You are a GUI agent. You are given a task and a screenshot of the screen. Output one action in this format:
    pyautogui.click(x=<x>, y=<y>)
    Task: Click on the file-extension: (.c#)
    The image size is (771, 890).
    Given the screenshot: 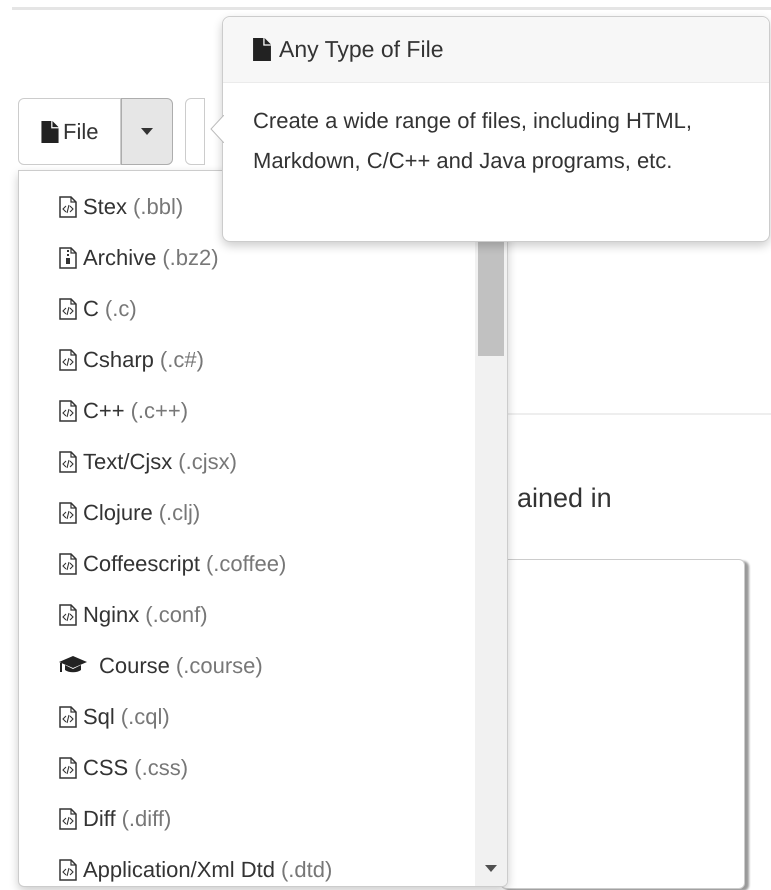 What is the action you would take?
    pyautogui.click(x=182, y=360)
    